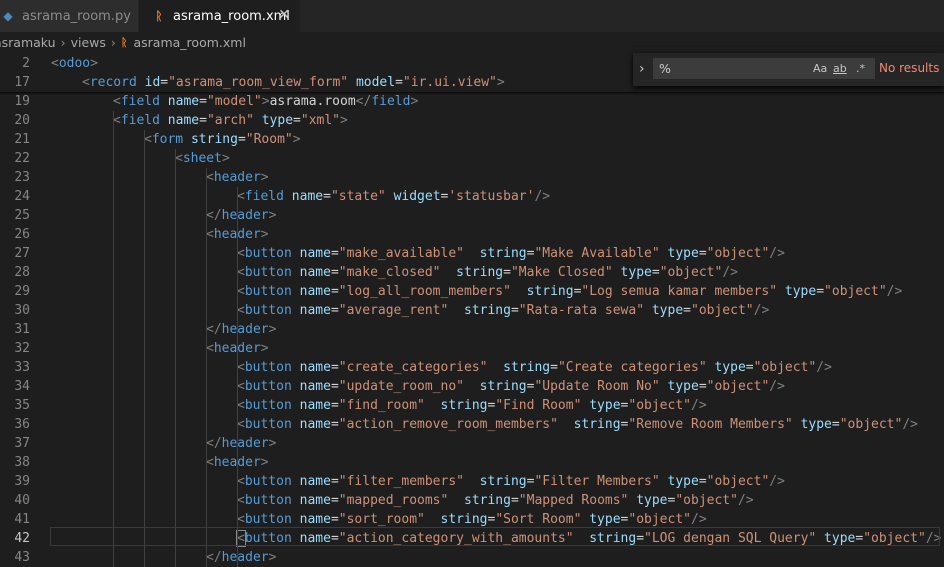 Image resolution: width=944 pixels, height=567 pixels. Describe the element at coordinates (22, 310) in the screenshot. I see `line-number: 30` at that location.